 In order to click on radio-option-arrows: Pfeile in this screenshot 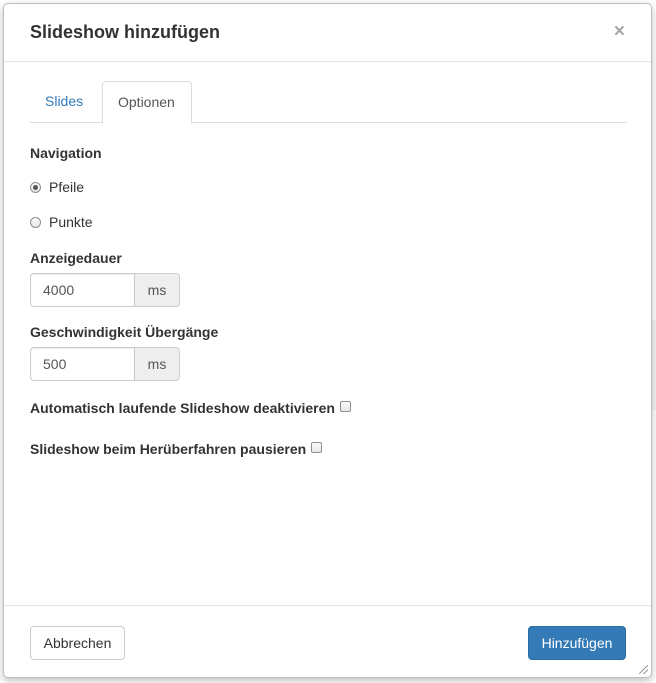, I will do `click(57, 187)`.